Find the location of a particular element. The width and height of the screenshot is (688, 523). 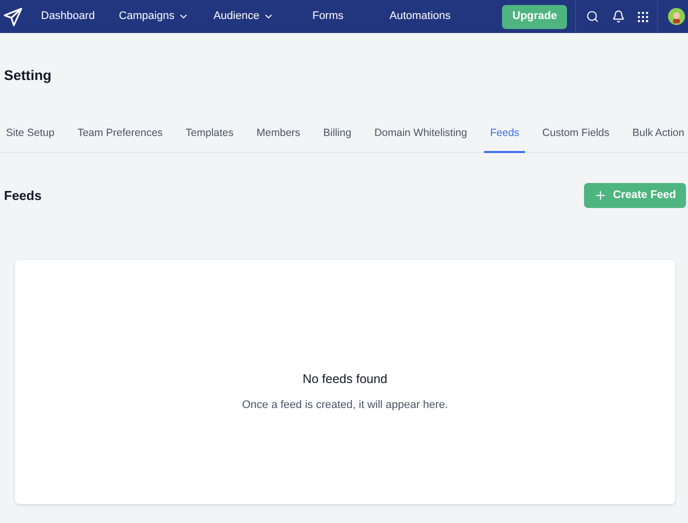

nav-menu-item: Audience is located at coordinates (243, 16).